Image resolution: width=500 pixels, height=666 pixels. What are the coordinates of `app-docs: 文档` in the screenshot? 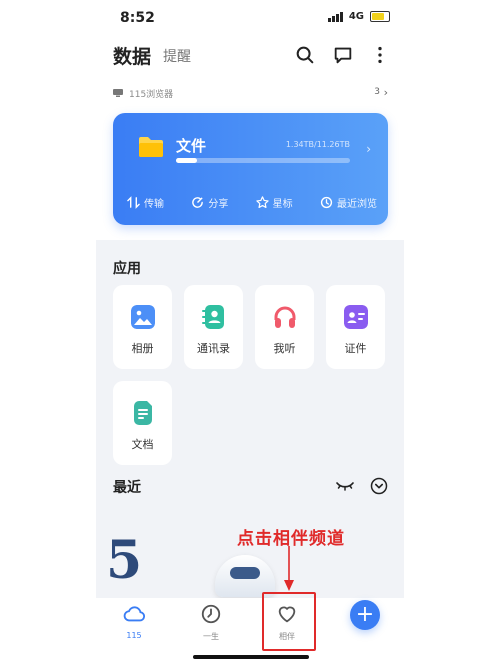 It's located at (142, 423).